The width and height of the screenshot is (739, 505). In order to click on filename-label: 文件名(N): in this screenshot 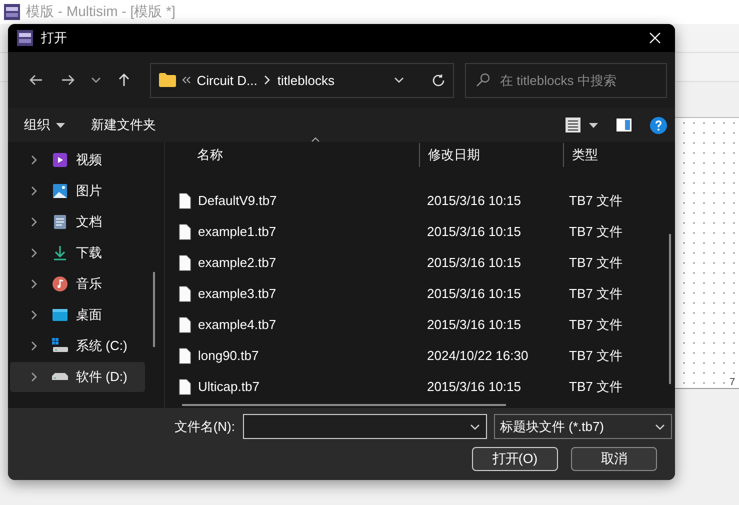, I will do `click(204, 427)`.